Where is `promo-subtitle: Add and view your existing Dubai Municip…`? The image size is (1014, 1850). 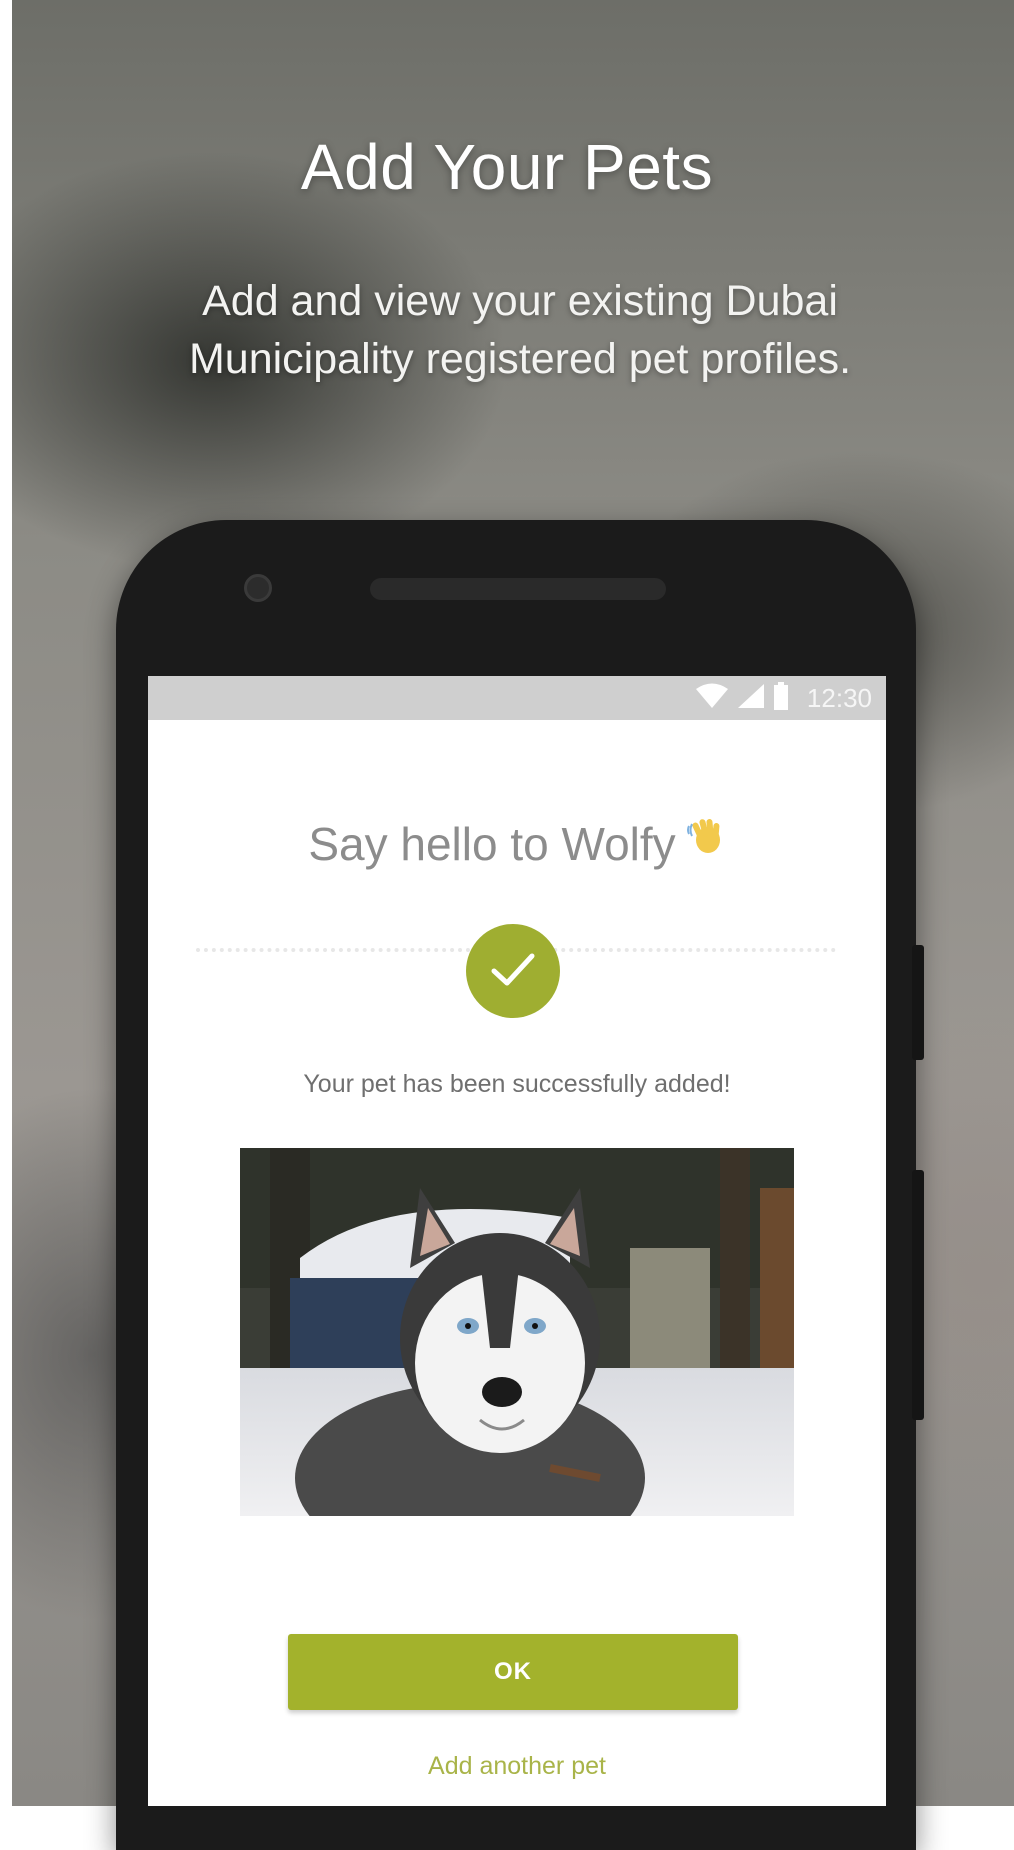
promo-subtitle: Add and view your existing Dubai Municip… is located at coordinates (520, 330).